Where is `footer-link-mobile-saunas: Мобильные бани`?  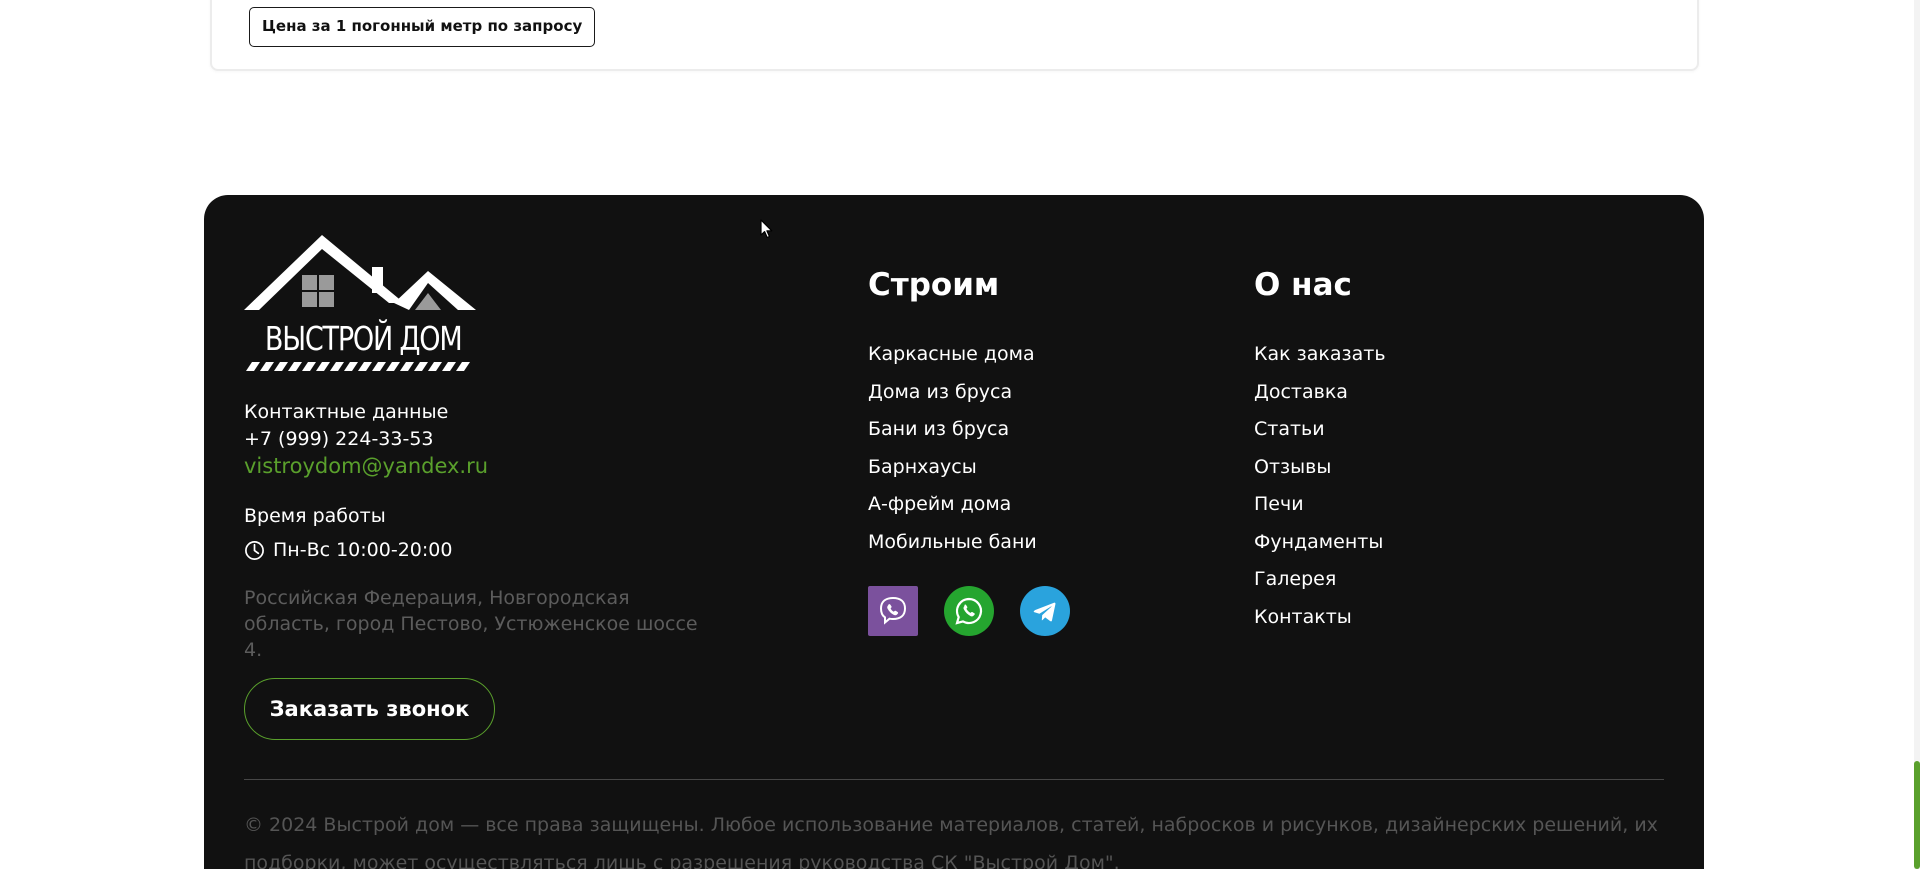
footer-link-mobile-saunas: Мобильные бани is located at coordinates (952, 550).